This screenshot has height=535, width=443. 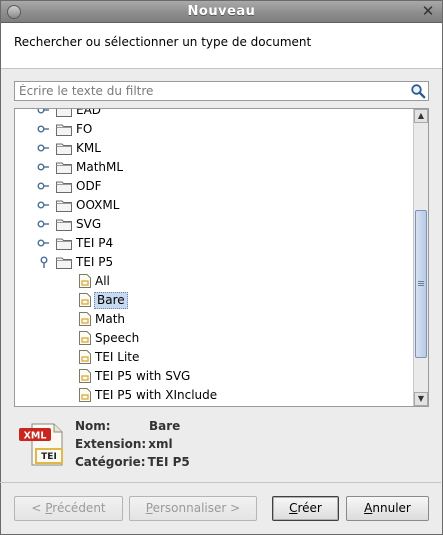 What do you see at coordinates (111, 300) in the screenshot?
I see `tree-item-label-selected: Bare` at bounding box center [111, 300].